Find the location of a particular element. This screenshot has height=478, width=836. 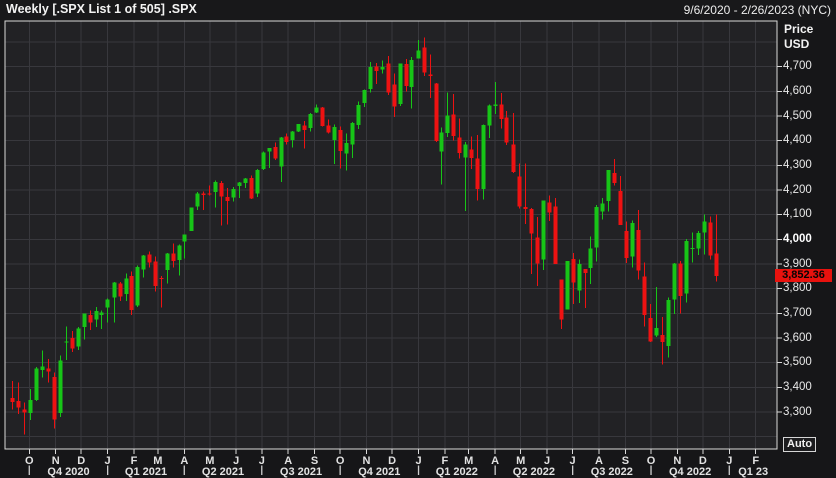

price-tick-label: 4,500 is located at coordinates (797, 115).